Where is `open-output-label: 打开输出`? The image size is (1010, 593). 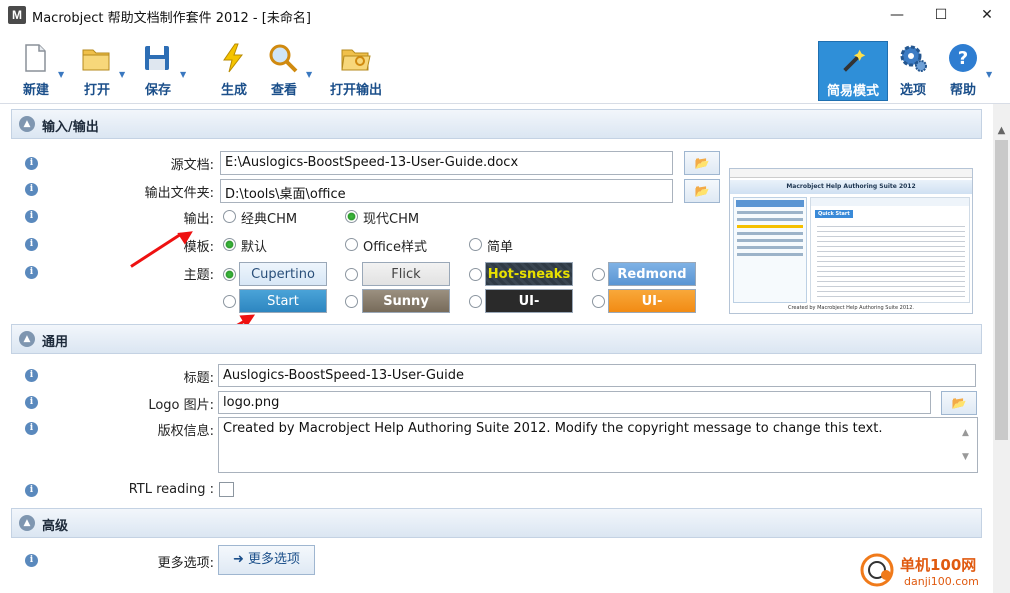
open-output-label: 打开输出 is located at coordinates (355, 90).